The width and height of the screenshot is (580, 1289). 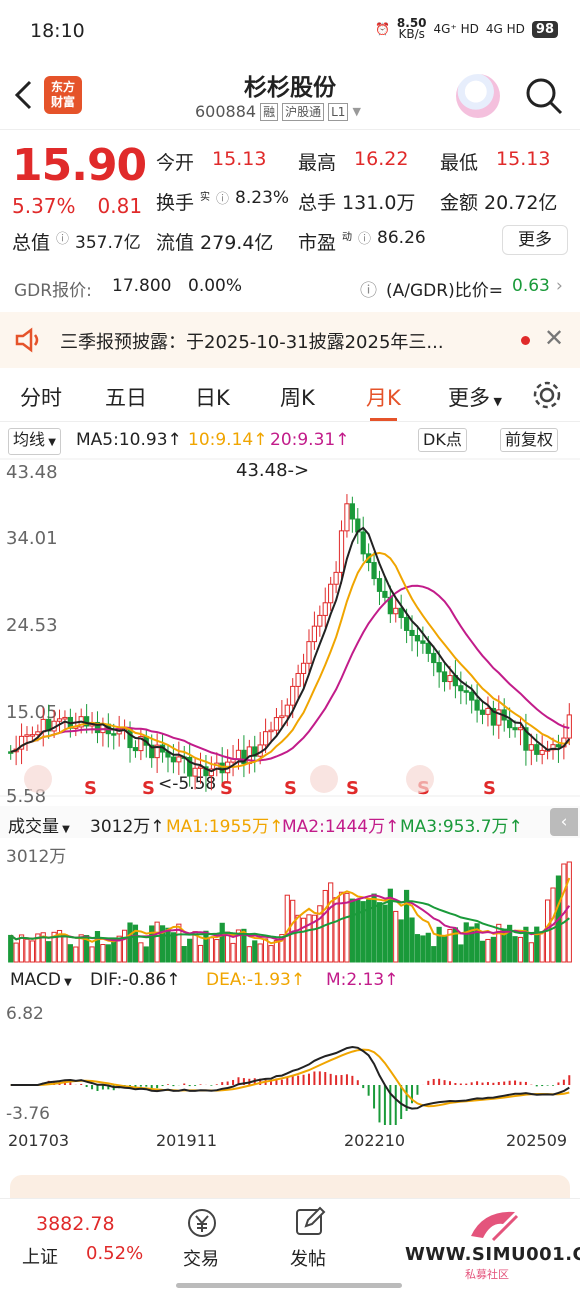 I want to click on more-quote-button: 更多, so click(x=535, y=240).